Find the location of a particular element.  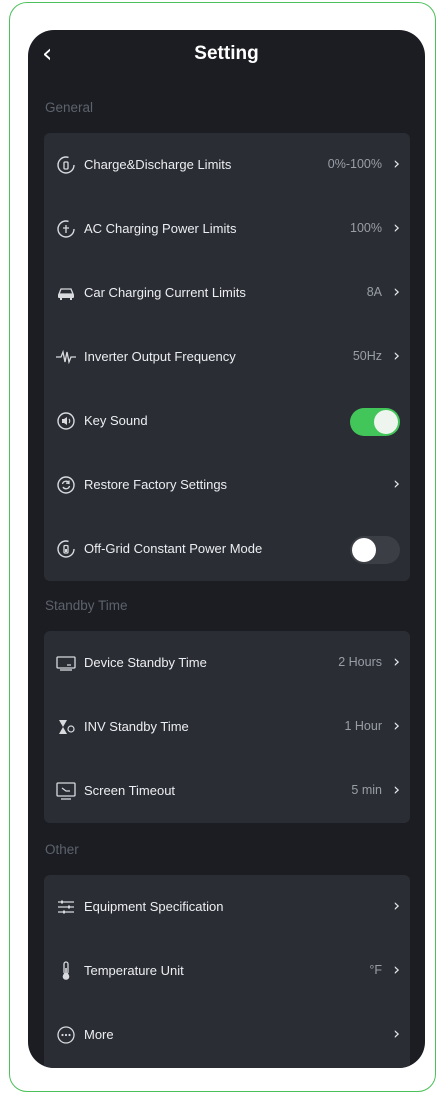

off-grid-toggle is located at coordinates (375, 550).